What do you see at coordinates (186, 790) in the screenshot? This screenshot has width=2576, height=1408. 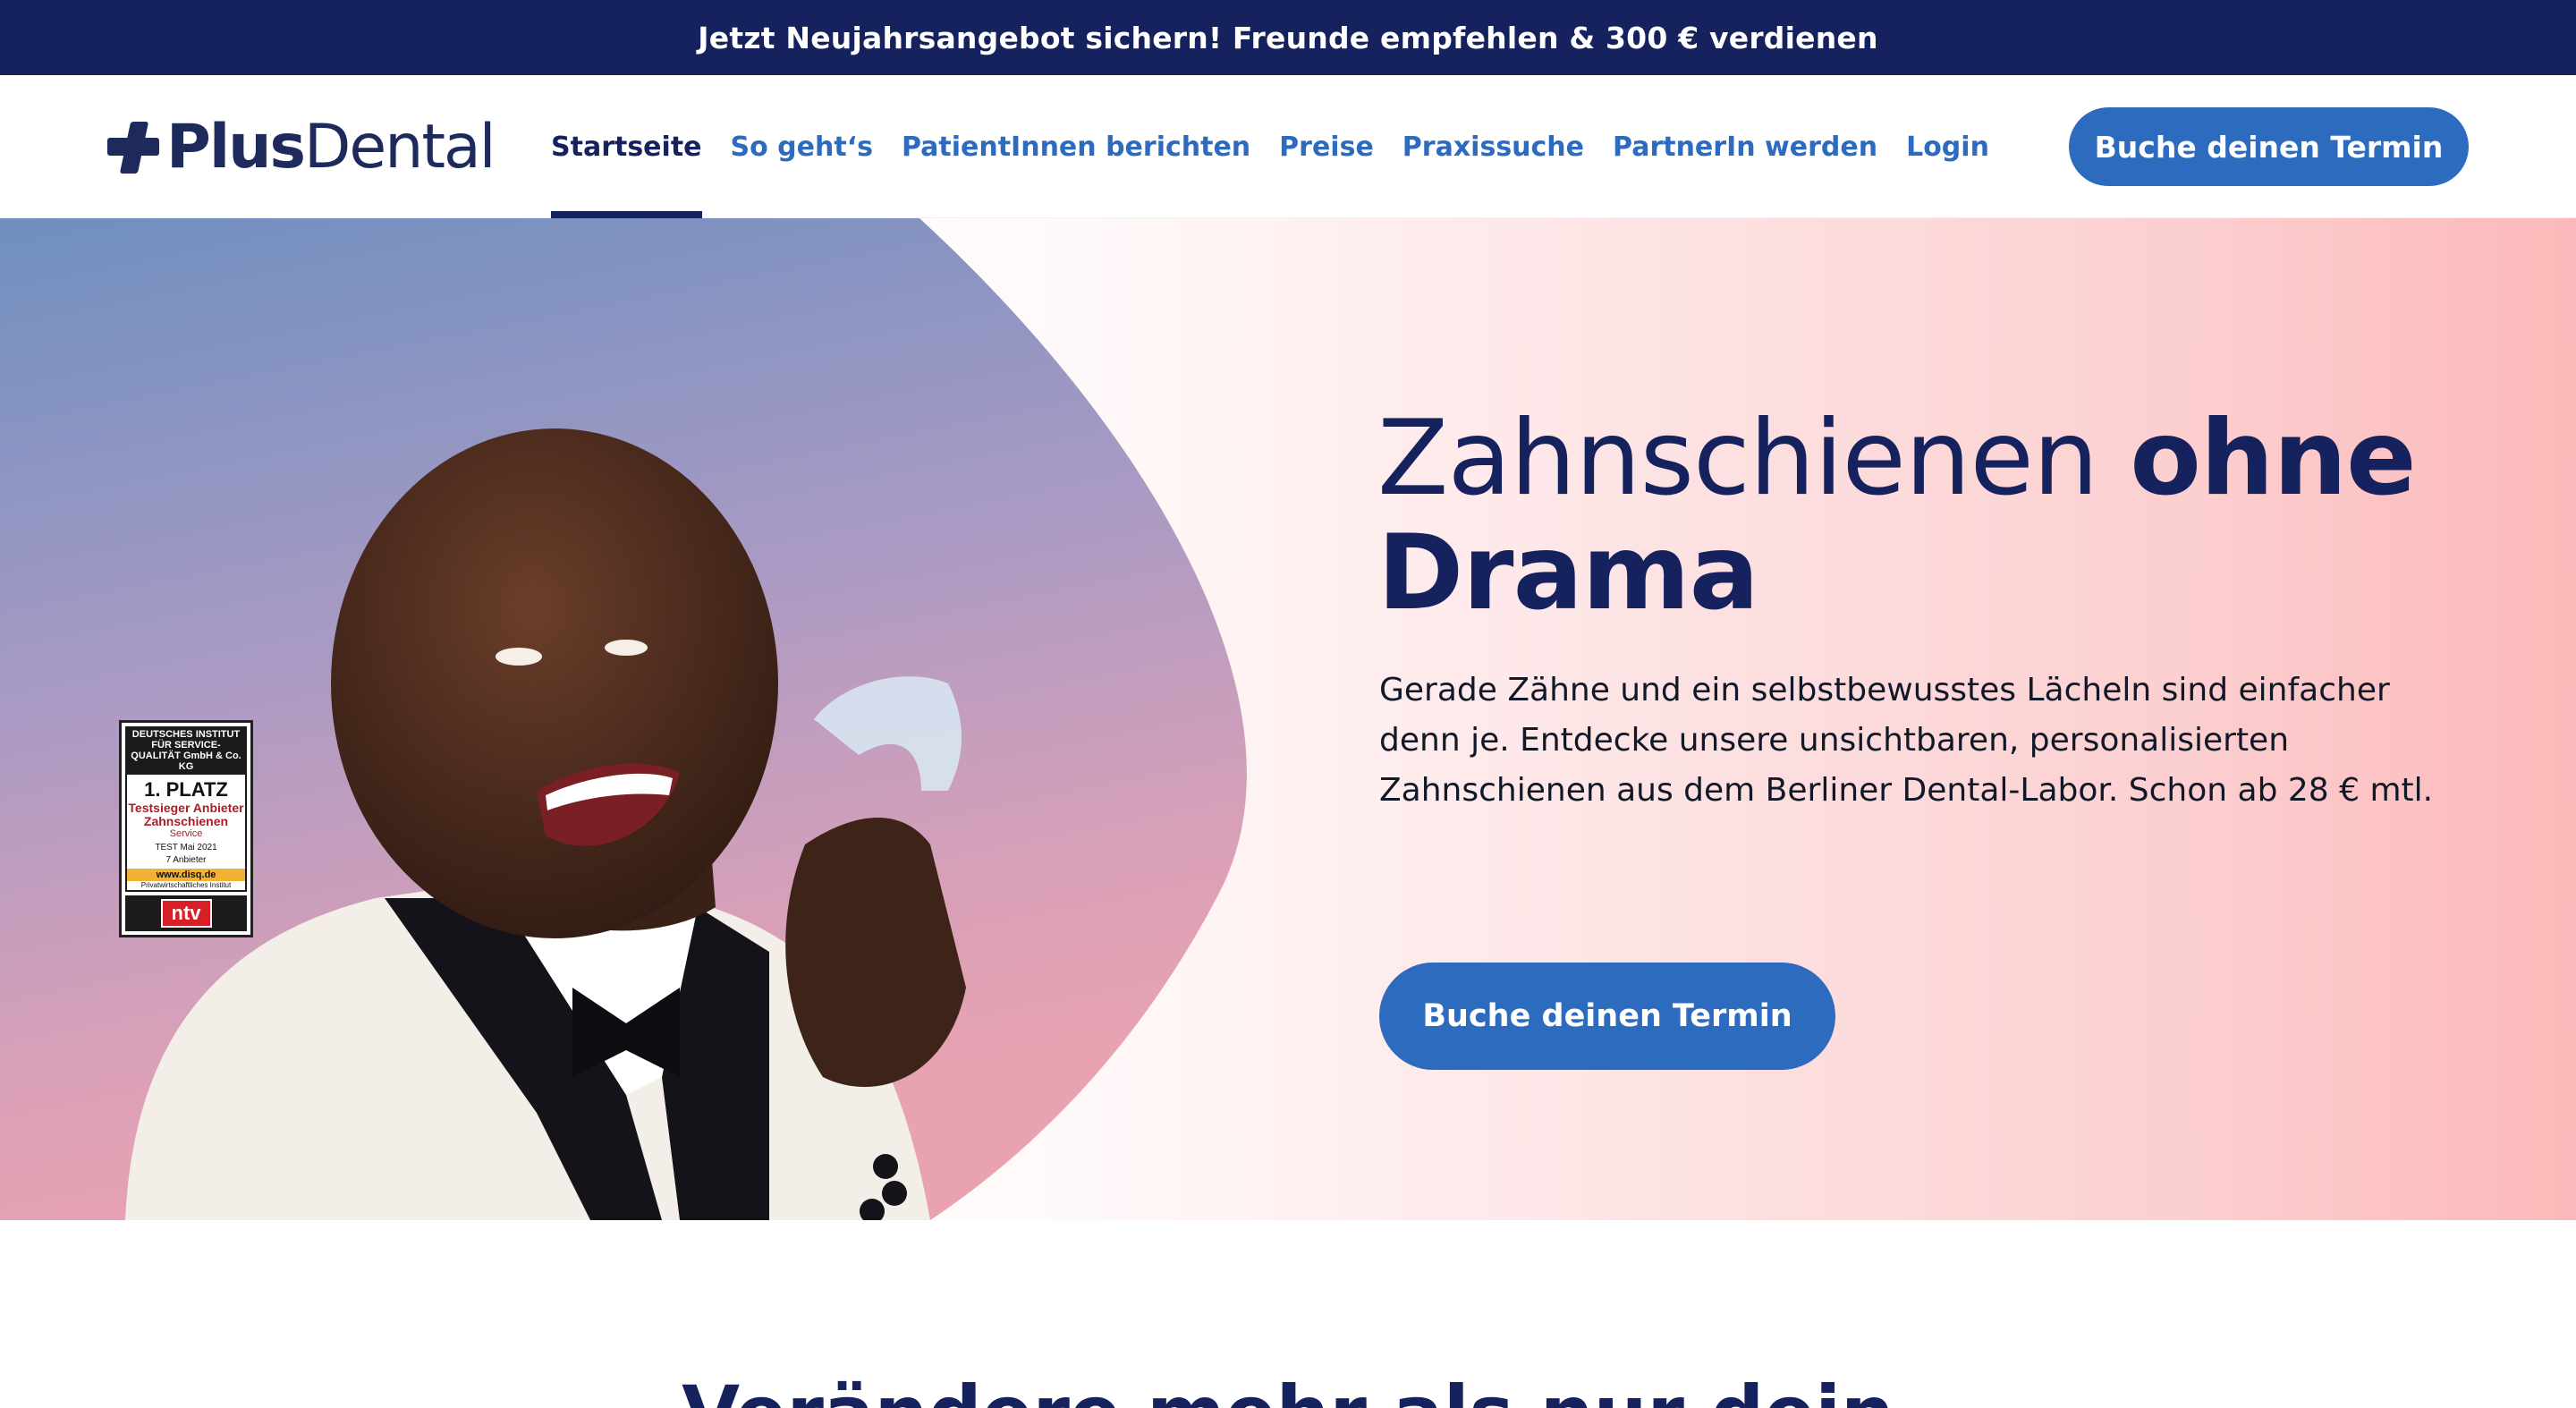 I see `badge-rank: 1. PLATZ` at bounding box center [186, 790].